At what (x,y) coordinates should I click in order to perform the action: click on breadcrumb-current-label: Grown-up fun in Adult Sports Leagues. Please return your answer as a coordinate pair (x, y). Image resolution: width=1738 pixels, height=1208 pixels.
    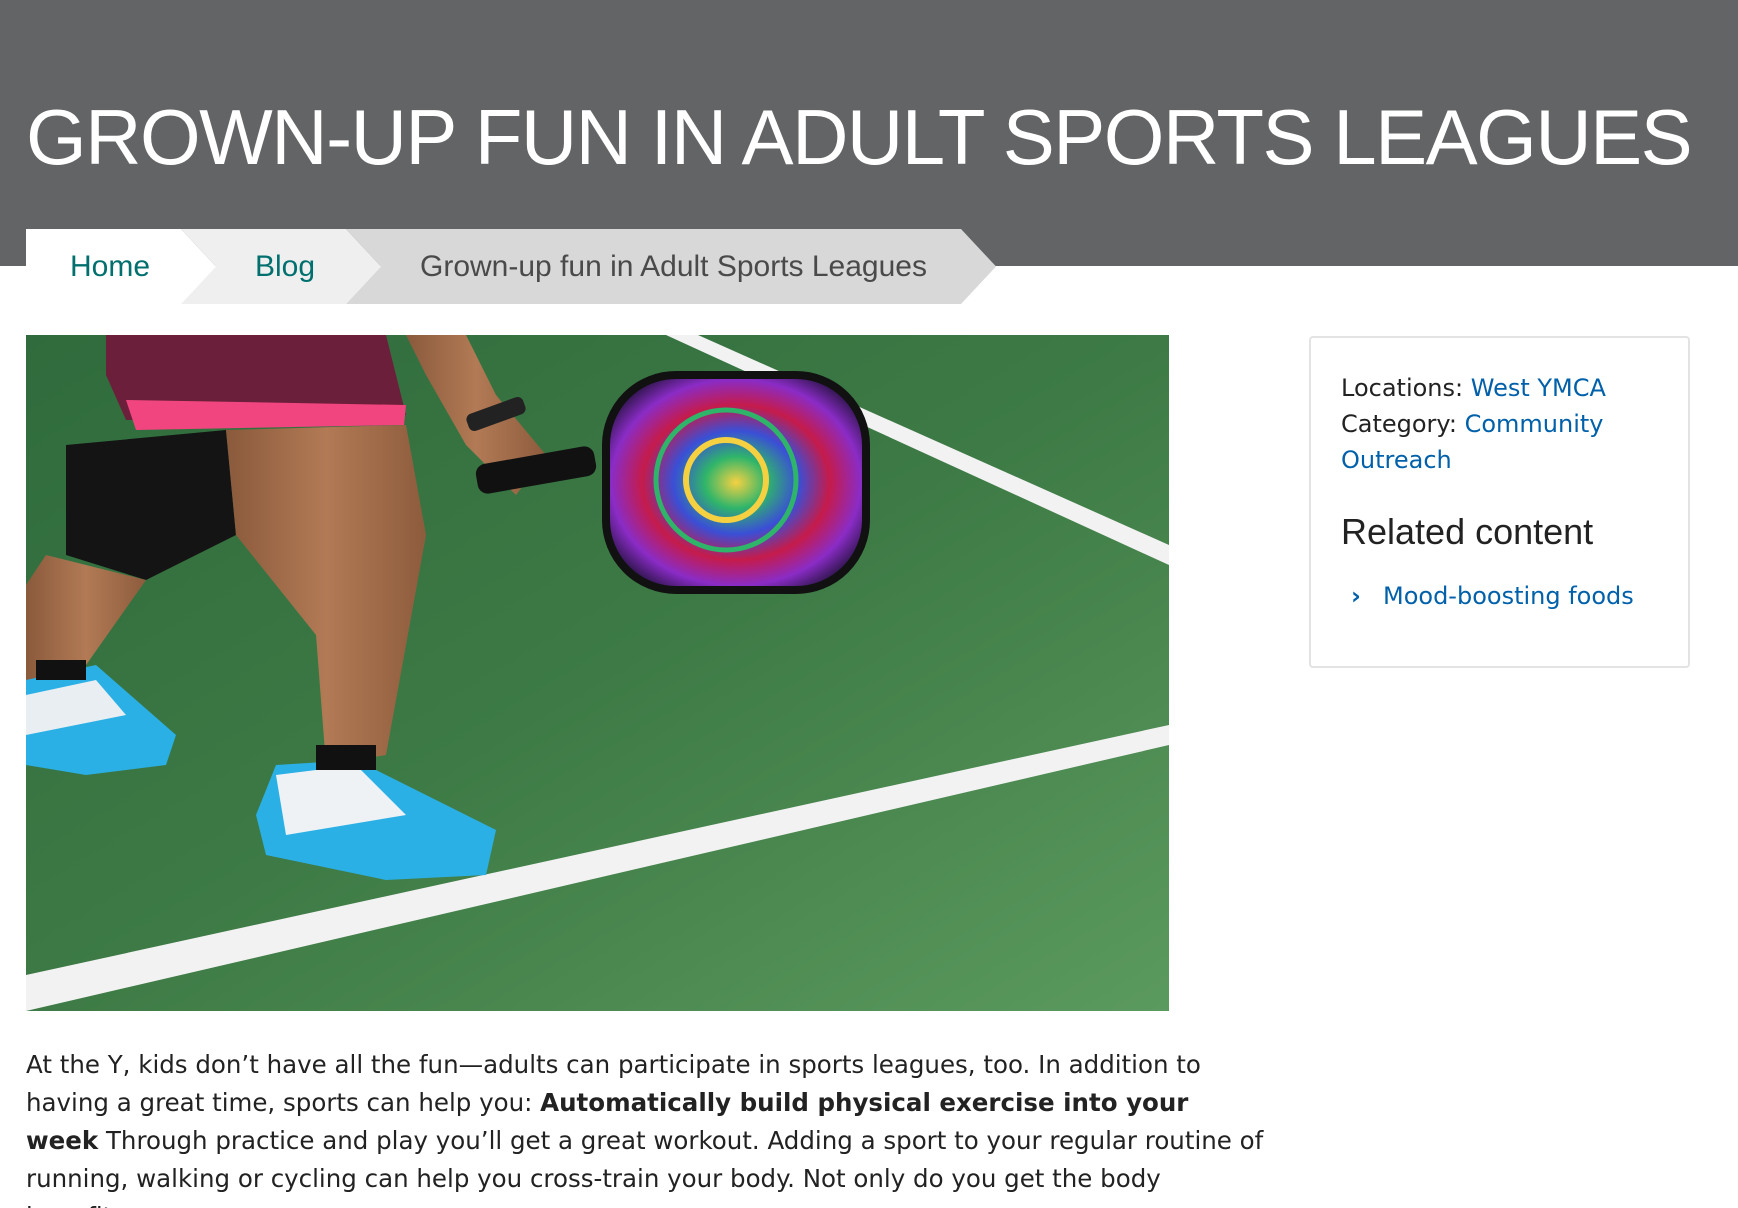
    Looking at the image, I should click on (673, 266).